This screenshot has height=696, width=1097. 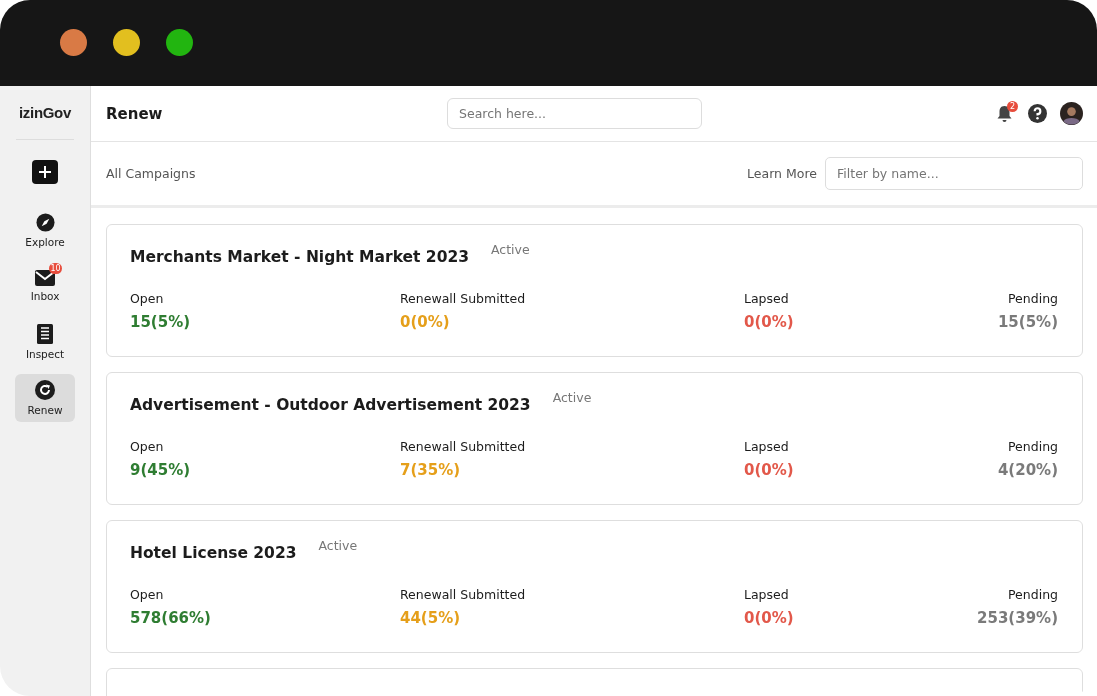 I want to click on add-button, so click(x=45, y=172).